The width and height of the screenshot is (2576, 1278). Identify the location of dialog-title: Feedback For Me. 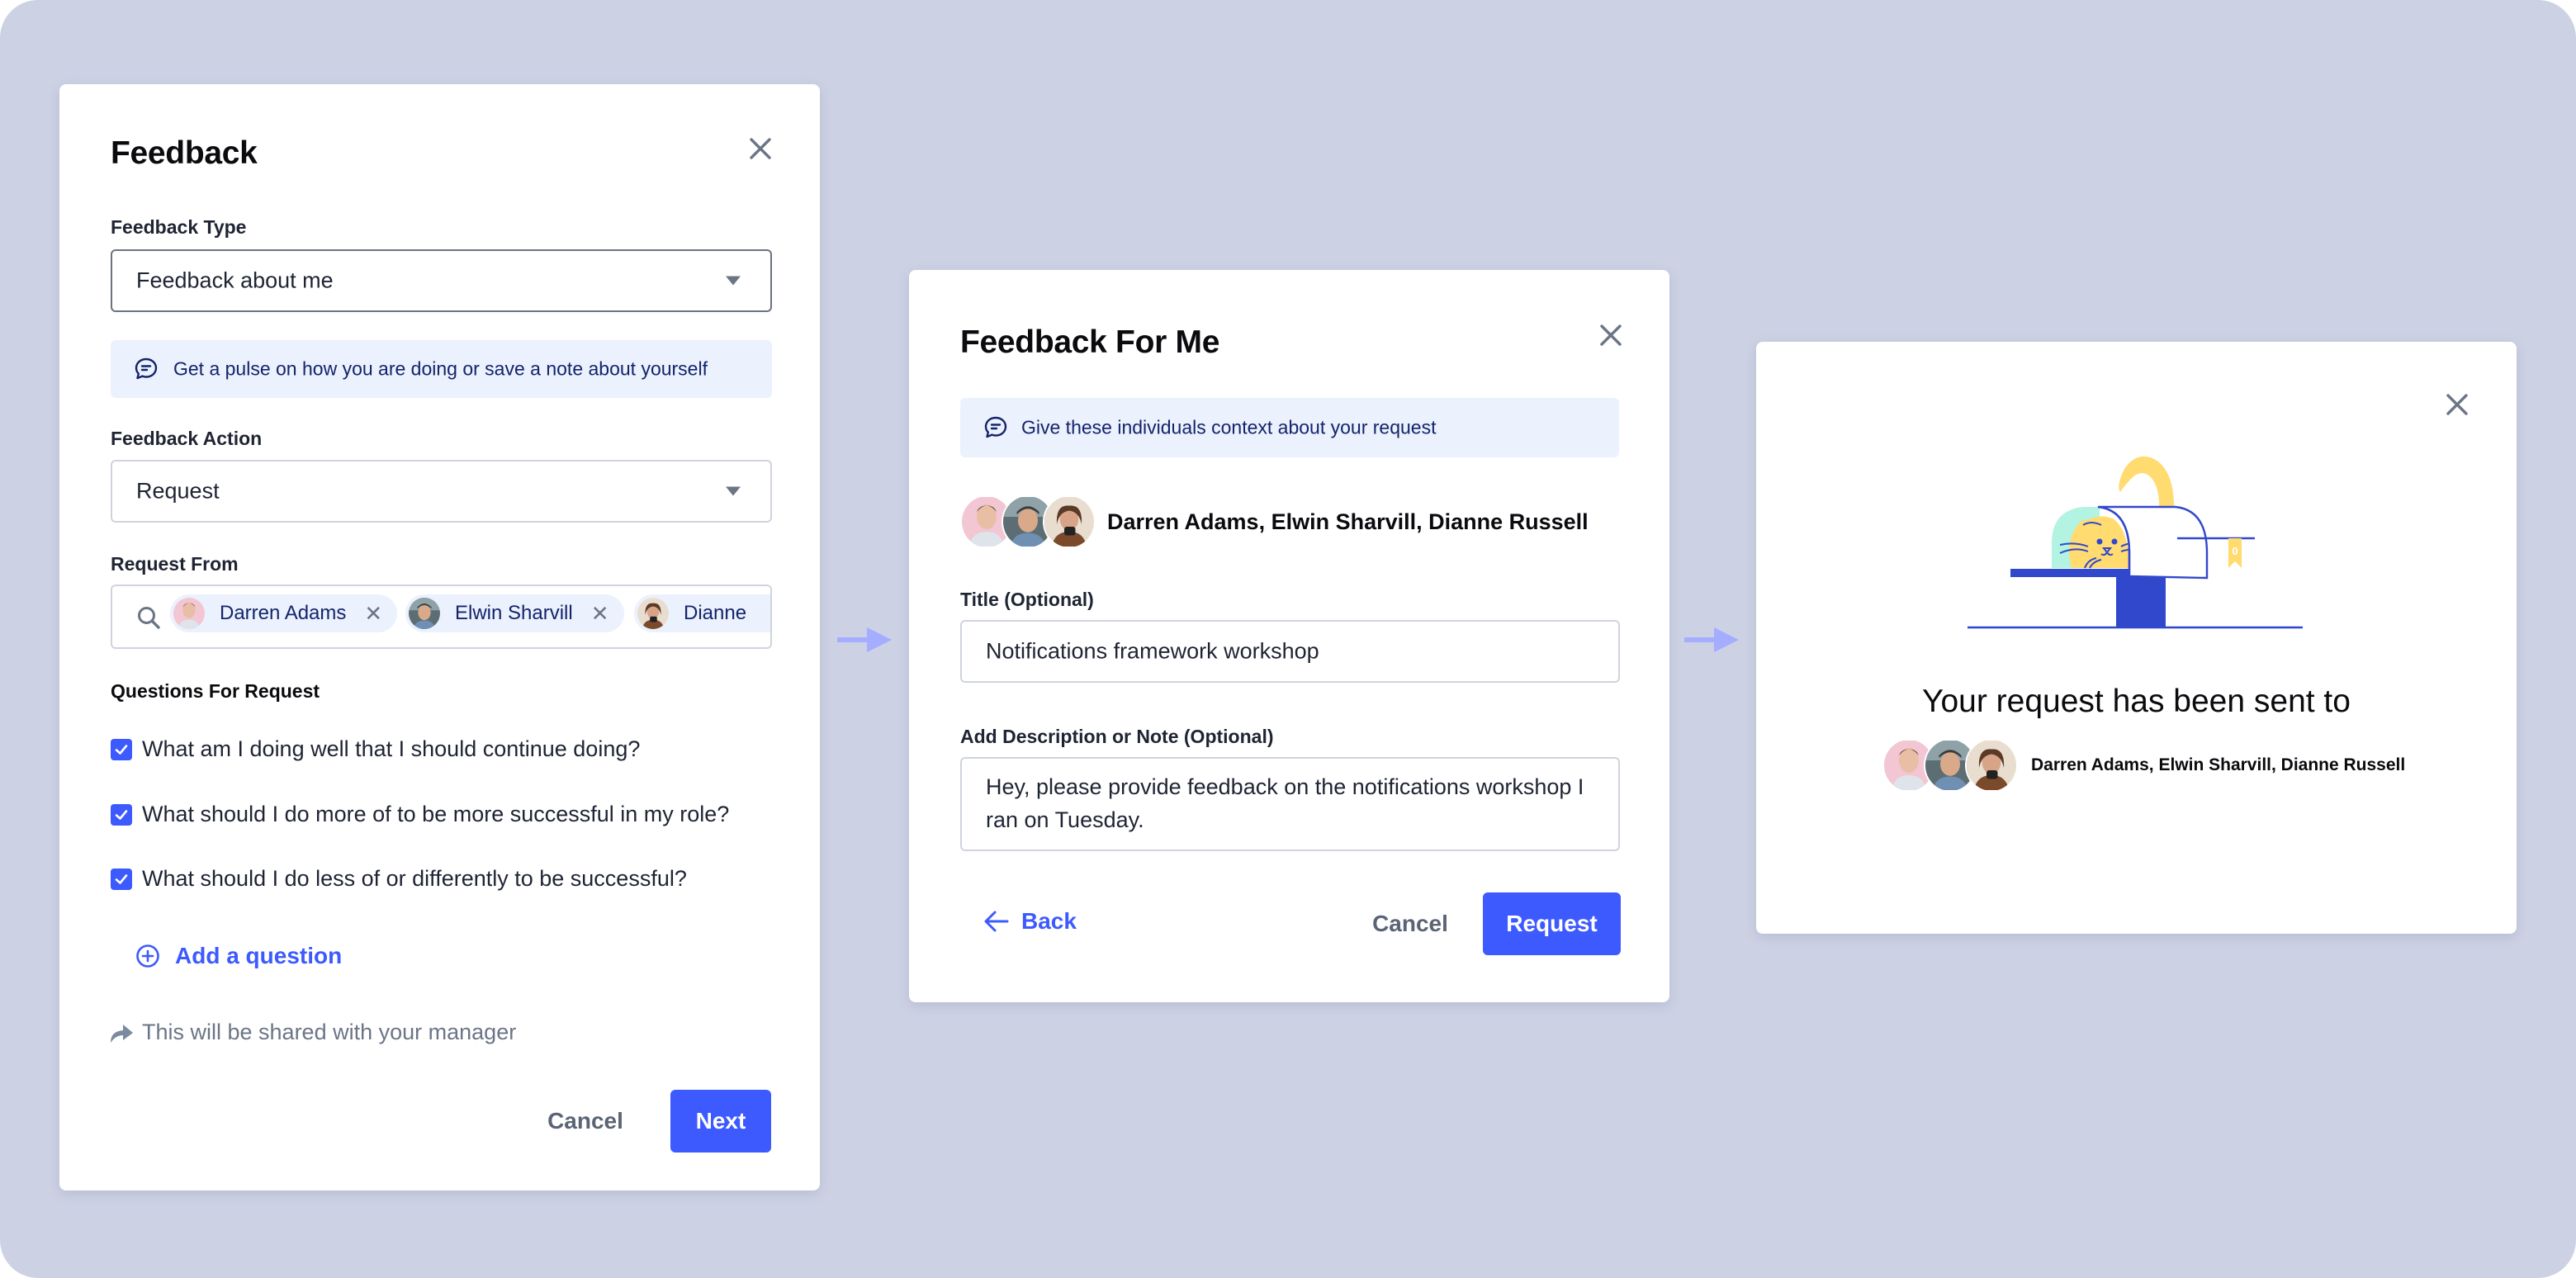
(1090, 342).